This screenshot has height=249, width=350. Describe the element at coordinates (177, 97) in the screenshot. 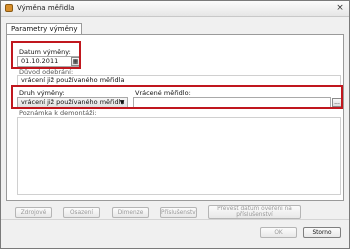

I see `highlight-druh-vymeny` at that location.